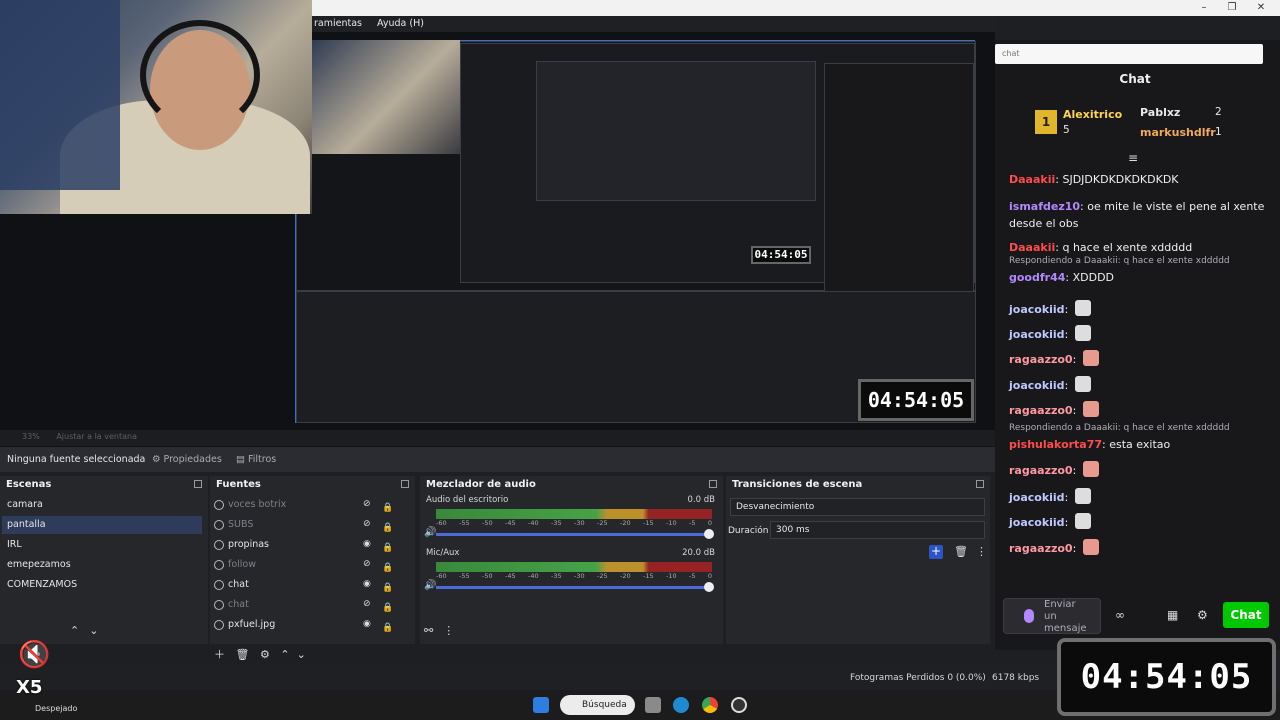 The image size is (1280, 720). Describe the element at coordinates (1246, 615) in the screenshot. I see `chat-send-button: Chat` at that location.